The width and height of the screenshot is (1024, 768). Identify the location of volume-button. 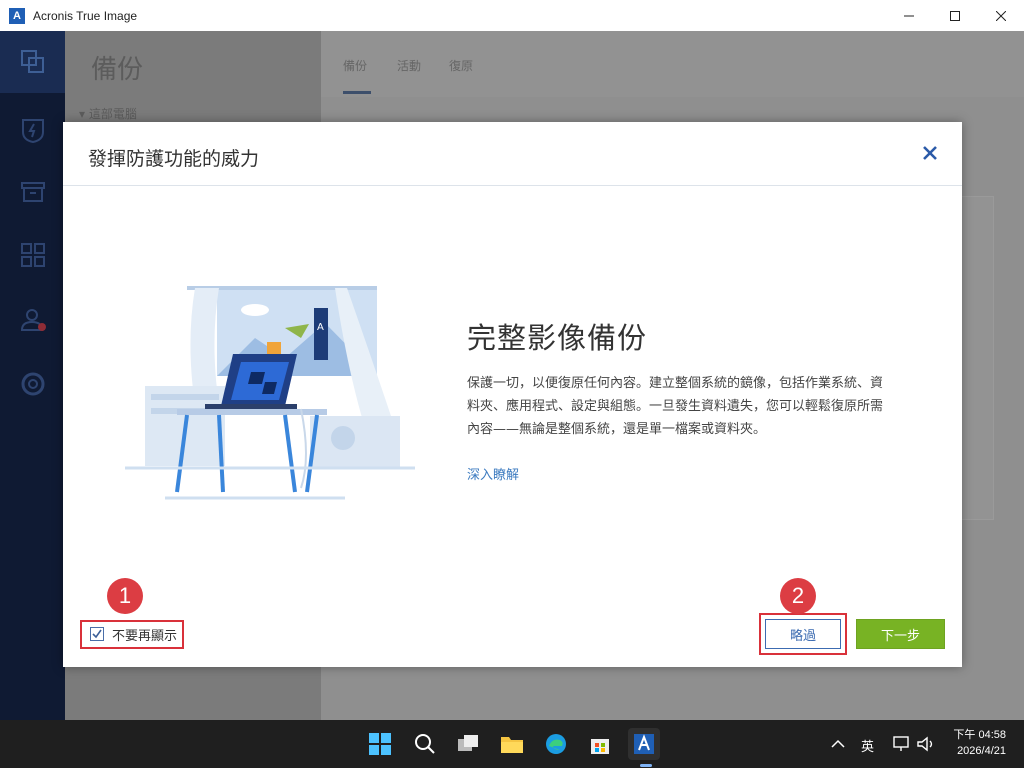
(926, 744).